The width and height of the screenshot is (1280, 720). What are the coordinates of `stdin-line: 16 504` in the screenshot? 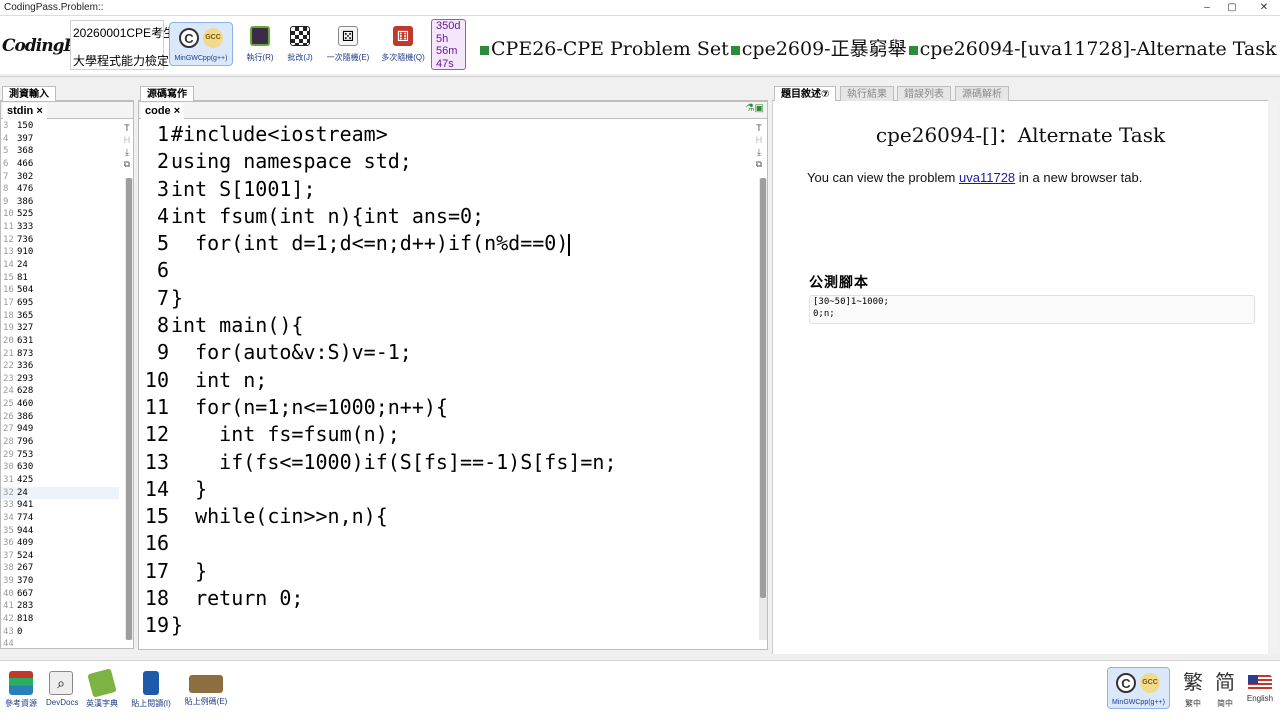 It's located at (60, 290).